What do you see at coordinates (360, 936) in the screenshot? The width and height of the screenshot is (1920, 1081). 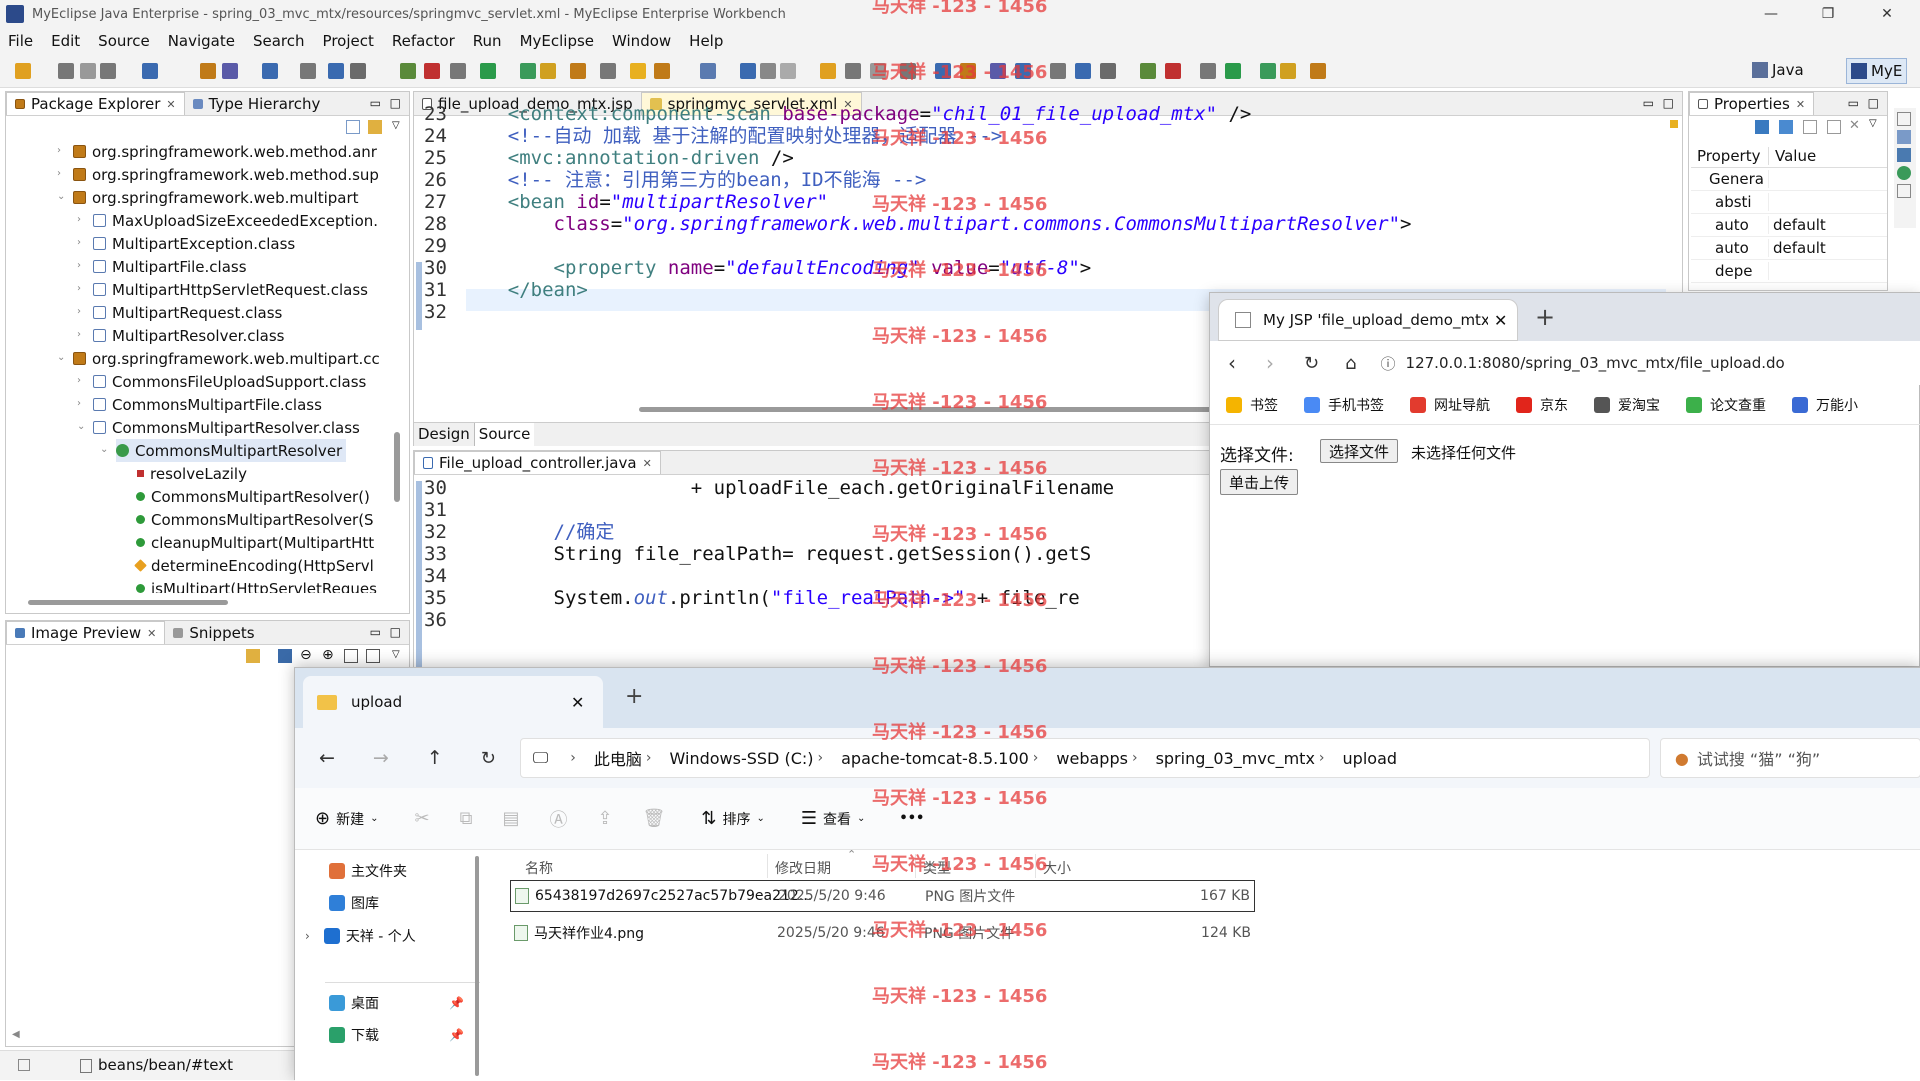 I see `sidebar-item: › 天祥 - 个人` at bounding box center [360, 936].